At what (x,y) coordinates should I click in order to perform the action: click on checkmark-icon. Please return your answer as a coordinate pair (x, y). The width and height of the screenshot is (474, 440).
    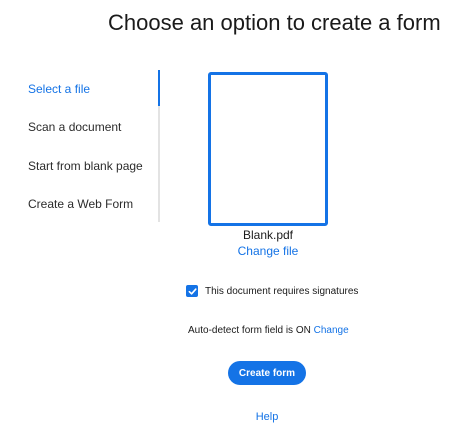
    Looking at the image, I should click on (192, 291).